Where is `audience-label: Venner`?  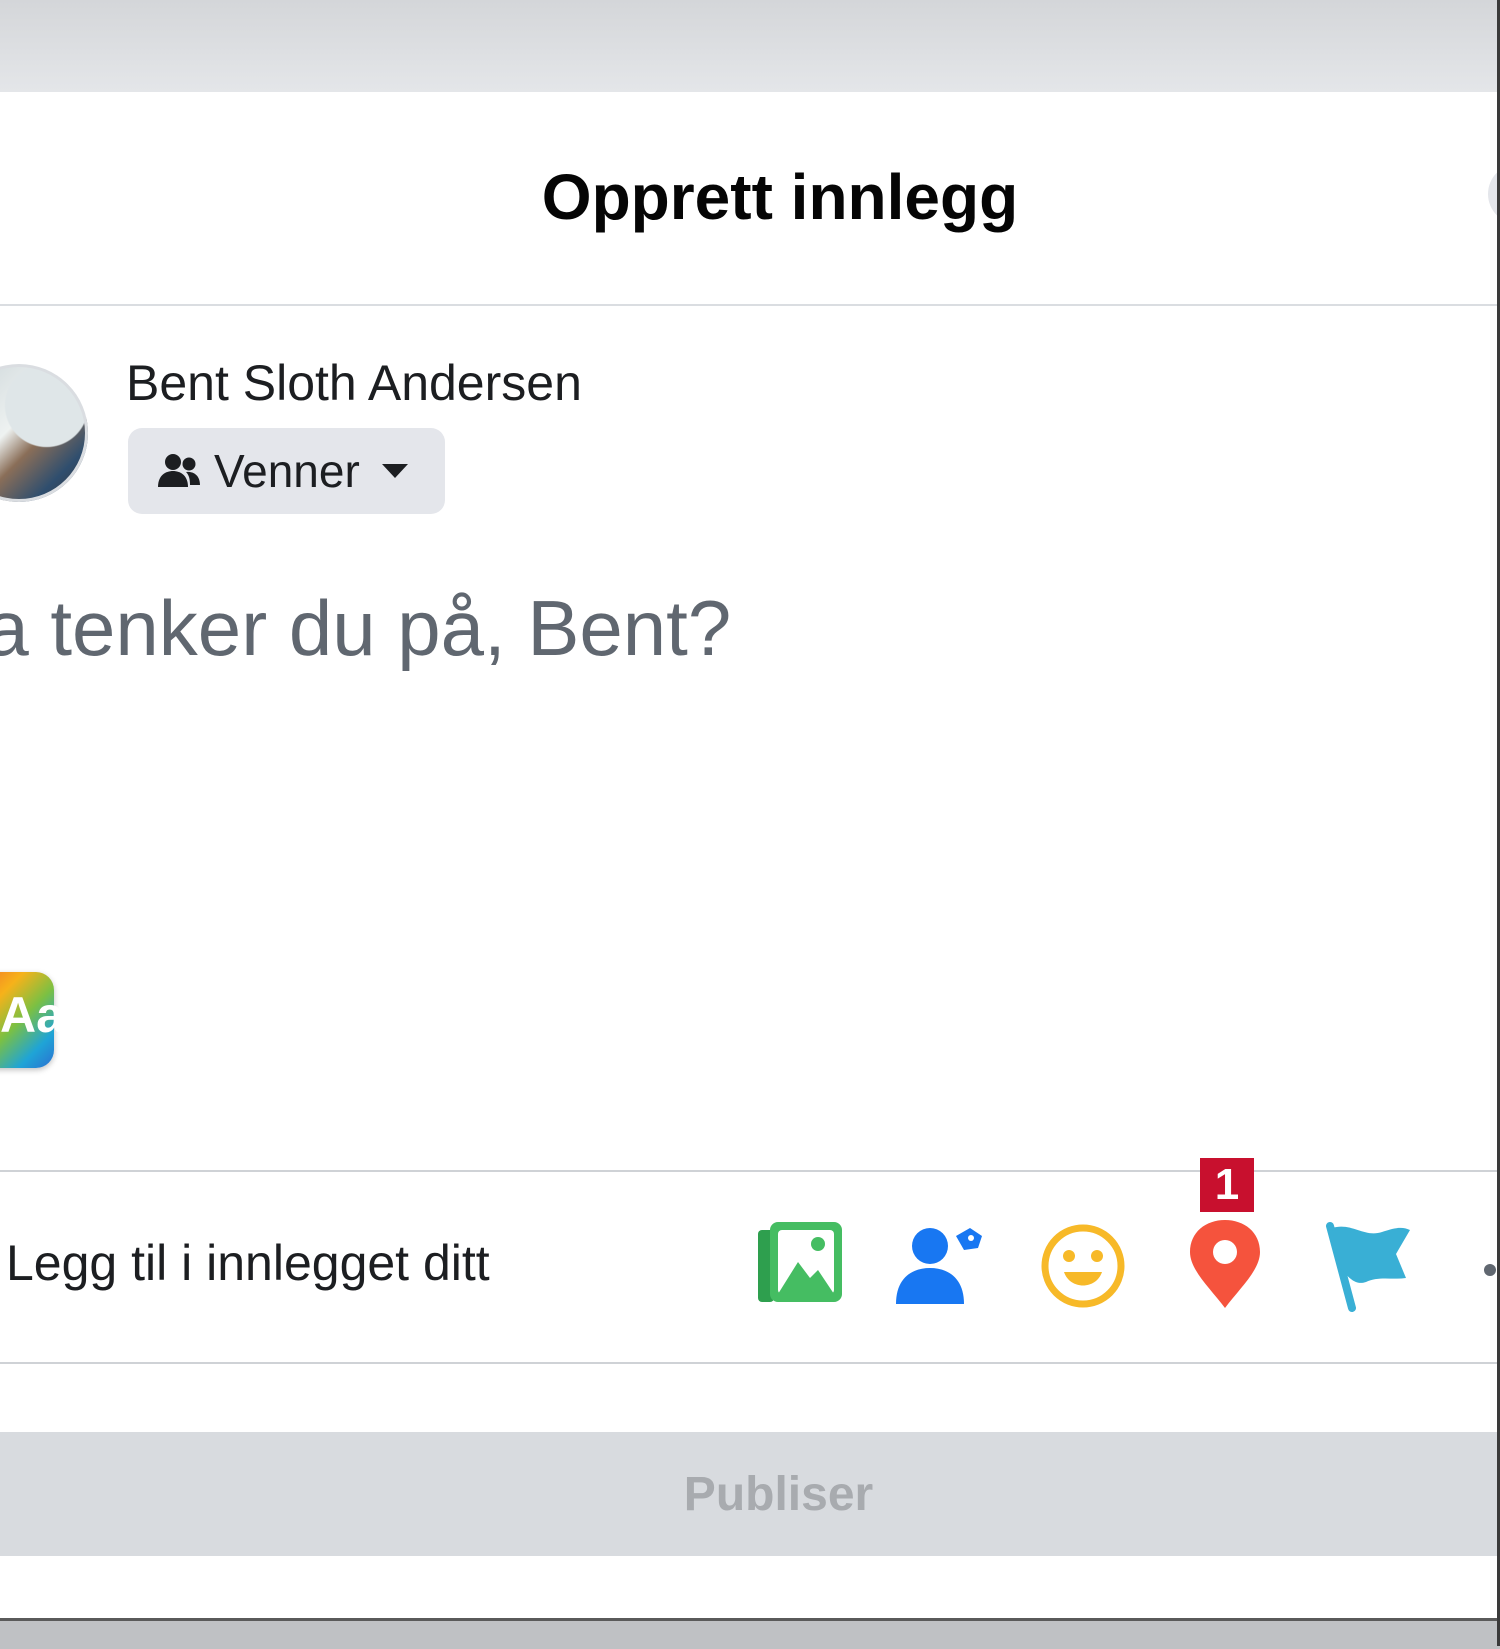
audience-label: Venner is located at coordinates (287, 471).